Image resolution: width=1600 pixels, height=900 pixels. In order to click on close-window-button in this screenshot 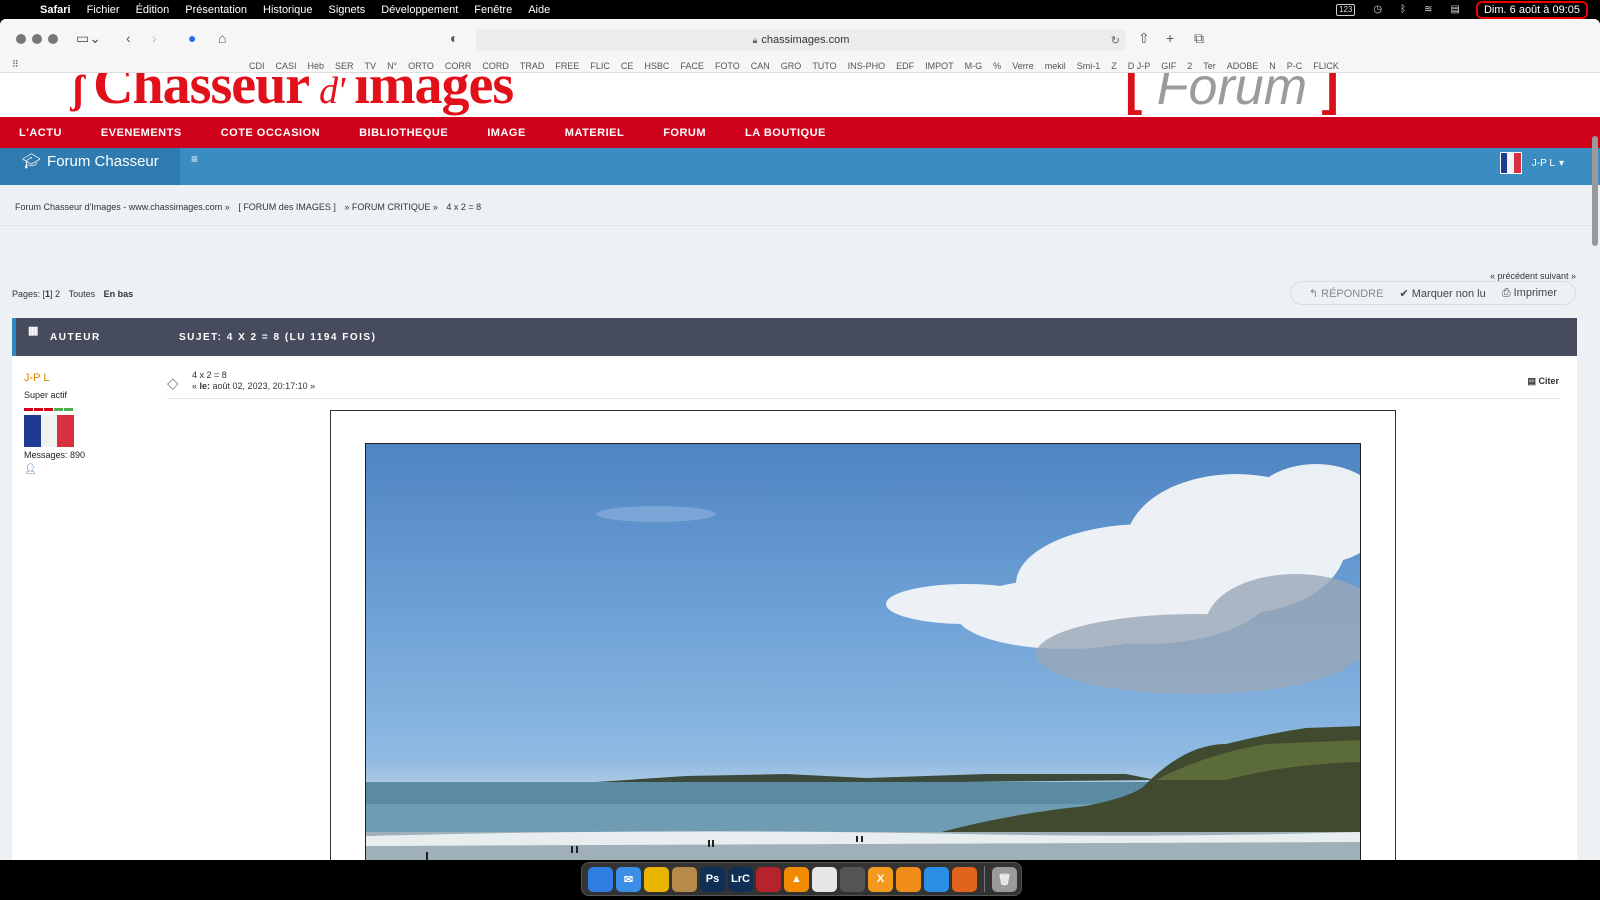, I will do `click(21, 39)`.